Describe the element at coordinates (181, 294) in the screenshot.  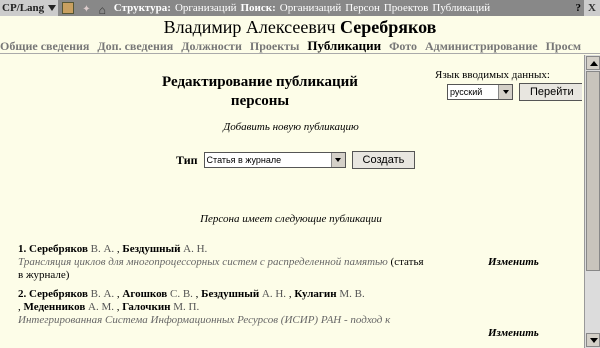
I see `author-initials: С. В.` at that location.